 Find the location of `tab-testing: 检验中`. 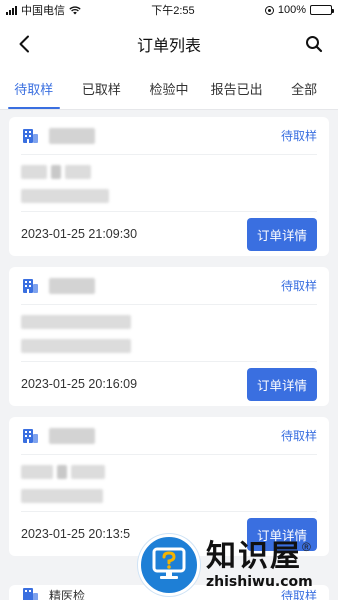

tab-testing: 检验中 is located at coordinates (169, 88).